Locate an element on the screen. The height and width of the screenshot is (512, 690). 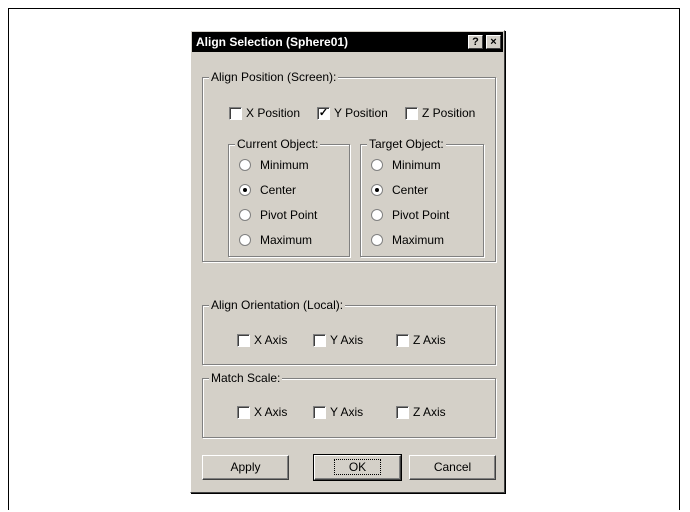
current-center-radio: Center is located at coordinates (267, 190).